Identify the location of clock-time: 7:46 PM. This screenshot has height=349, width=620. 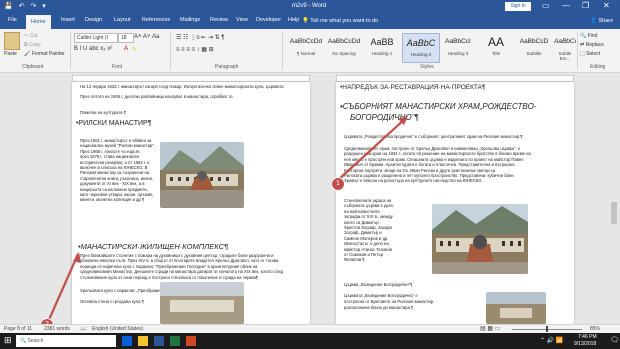
(587, 337).